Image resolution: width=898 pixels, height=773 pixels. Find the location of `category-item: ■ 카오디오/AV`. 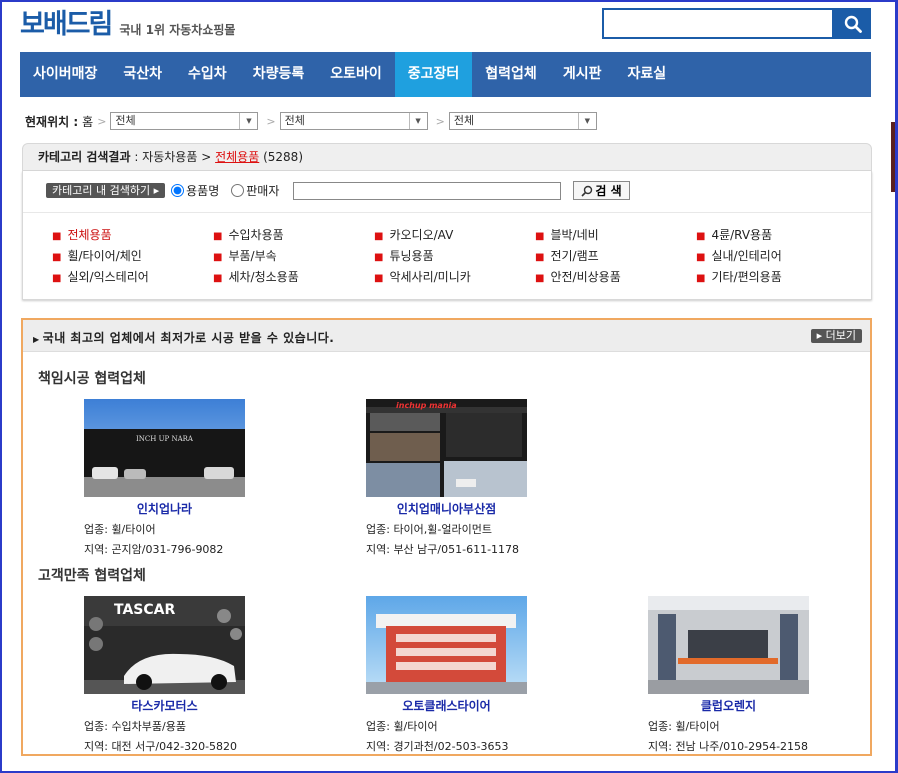

category-item: ■ 카오디오/AV is located at coordinates (454, 234).